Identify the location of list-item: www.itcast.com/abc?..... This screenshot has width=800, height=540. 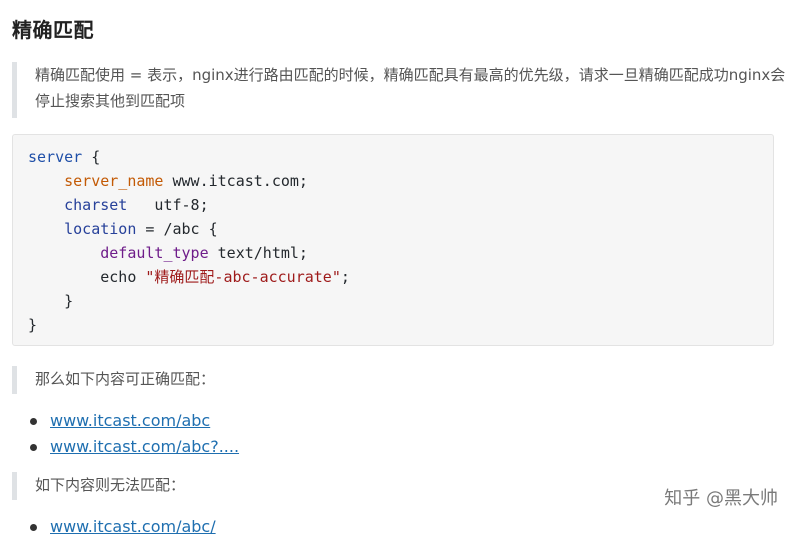
(134, 447).